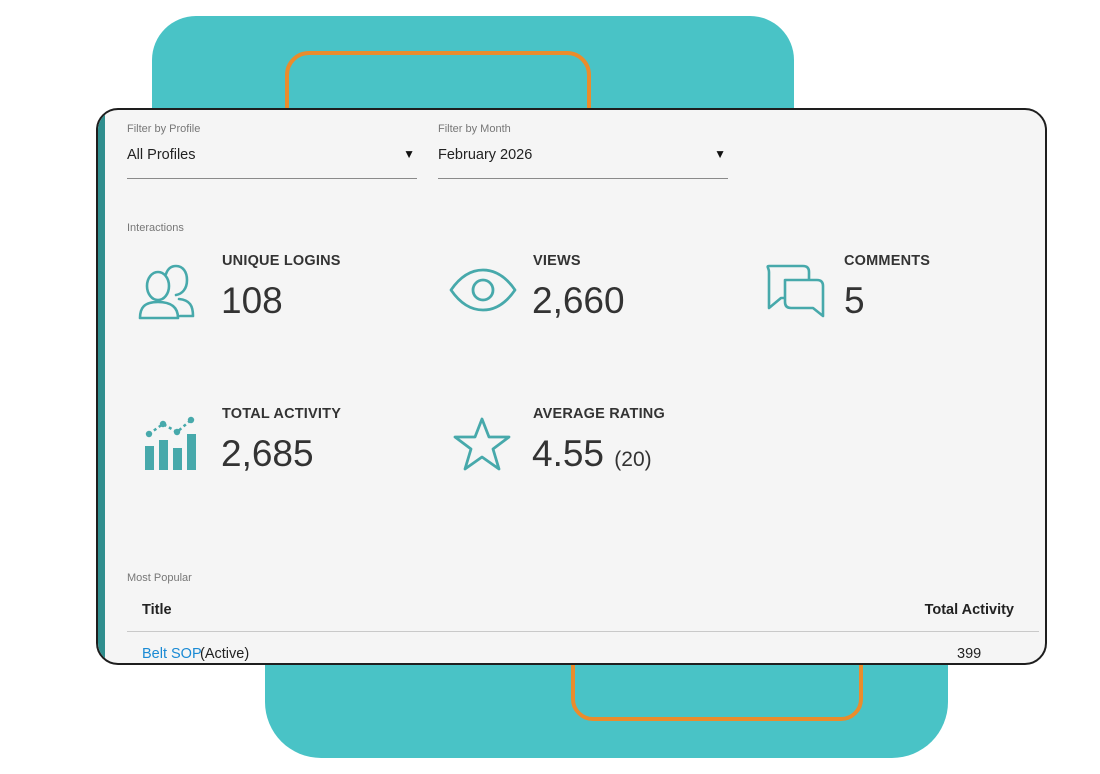 The height and width of the screenshot is (774, 1100). What do you see at coordinates (172, 654) in the screenshot?
I see `row-title-link: Belt SOP` at bounding box center [172, 654].